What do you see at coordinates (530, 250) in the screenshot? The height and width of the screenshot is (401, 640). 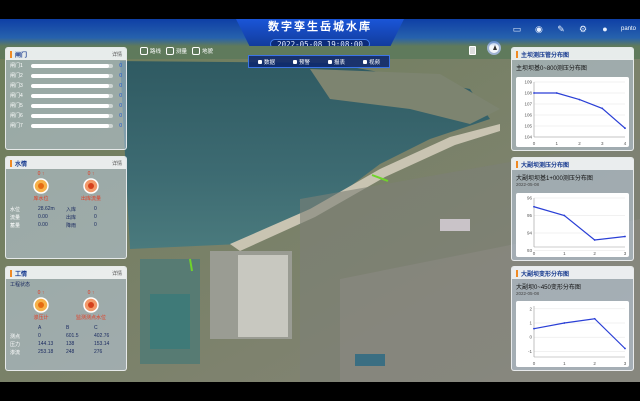 I see `y-tick-label: 93` at bounding box center [530, 250].